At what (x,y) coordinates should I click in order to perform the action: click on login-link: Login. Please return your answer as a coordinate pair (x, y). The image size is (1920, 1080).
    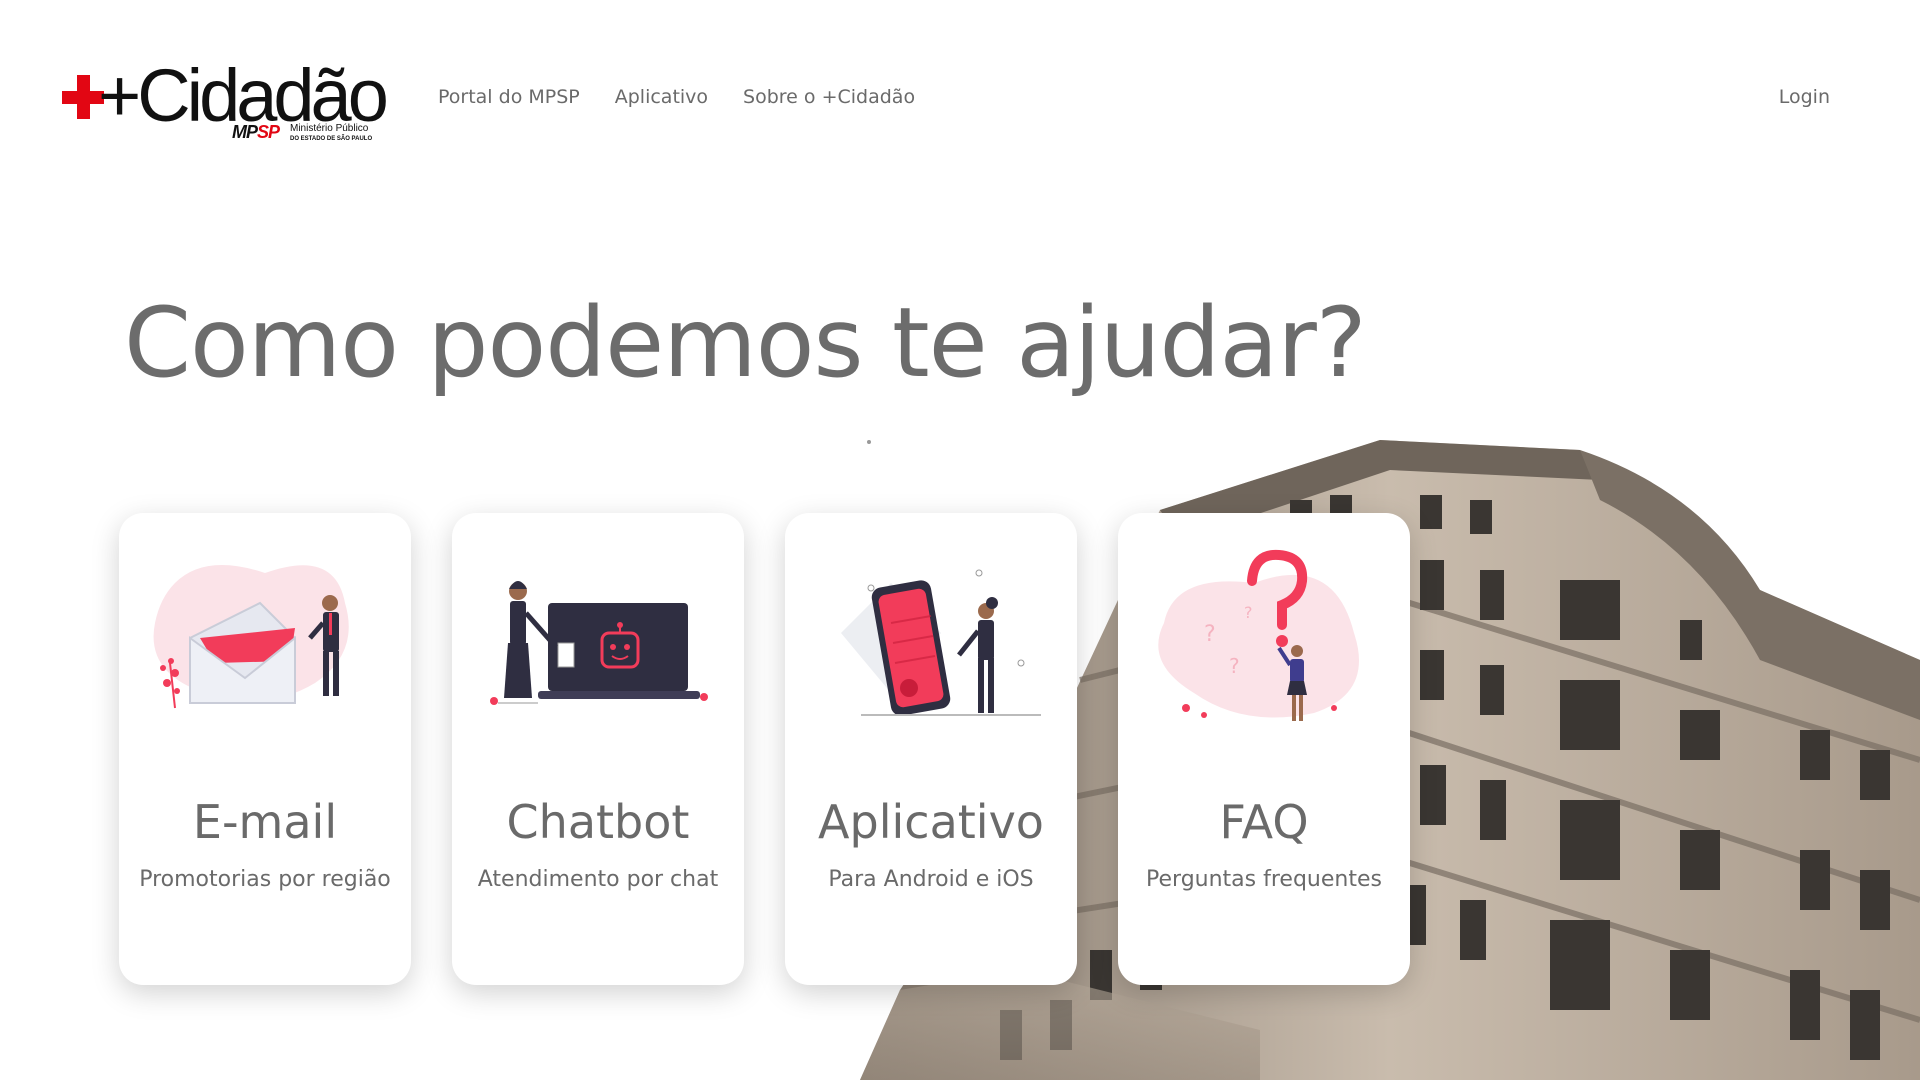
    Looking at the image, I should click on (1804, 97).